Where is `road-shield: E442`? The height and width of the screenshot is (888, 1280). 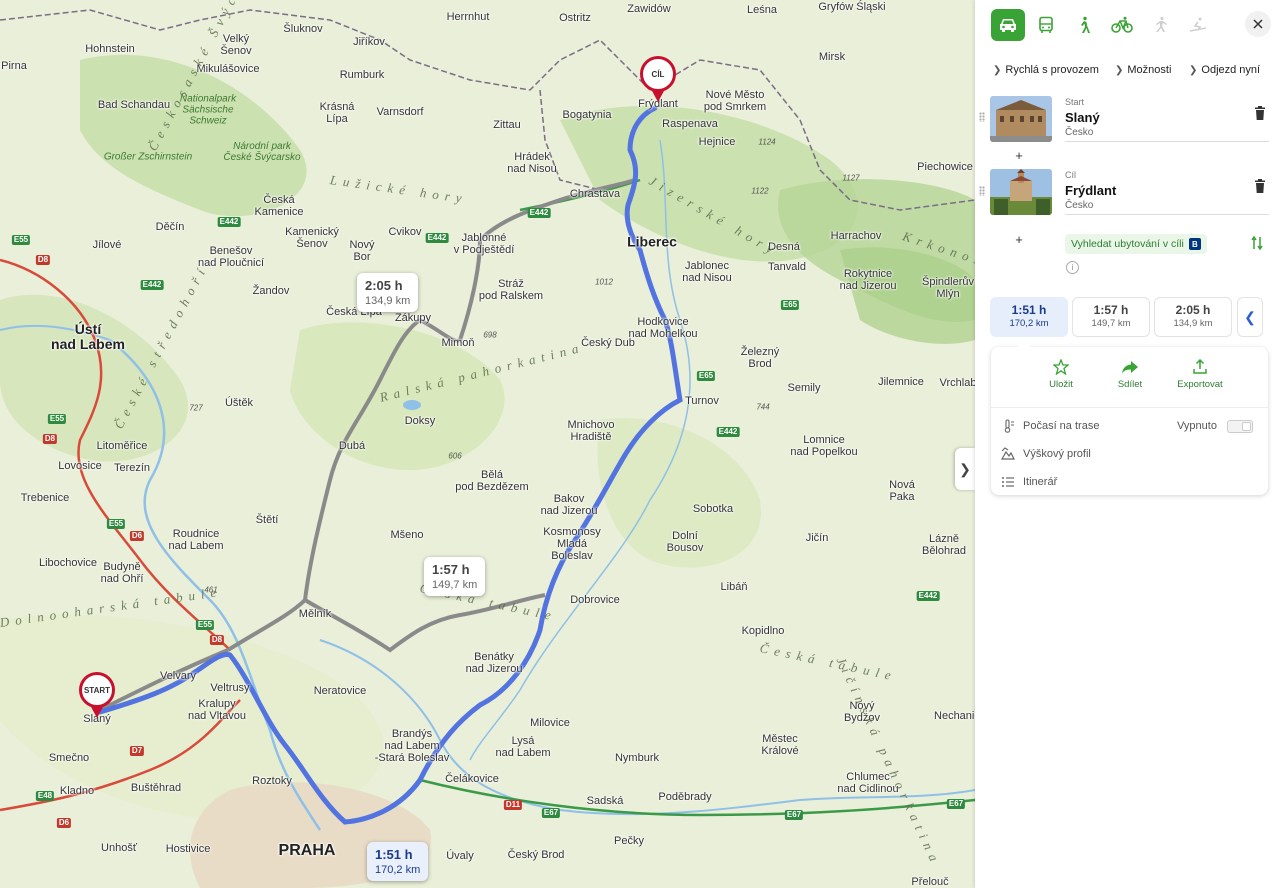 road-shield: E442 is located at coordinates (152, 285).